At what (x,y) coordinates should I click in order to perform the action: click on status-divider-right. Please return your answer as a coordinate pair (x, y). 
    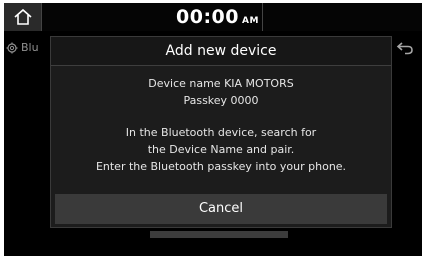
    Looking at the image, I should click on (262, 17).